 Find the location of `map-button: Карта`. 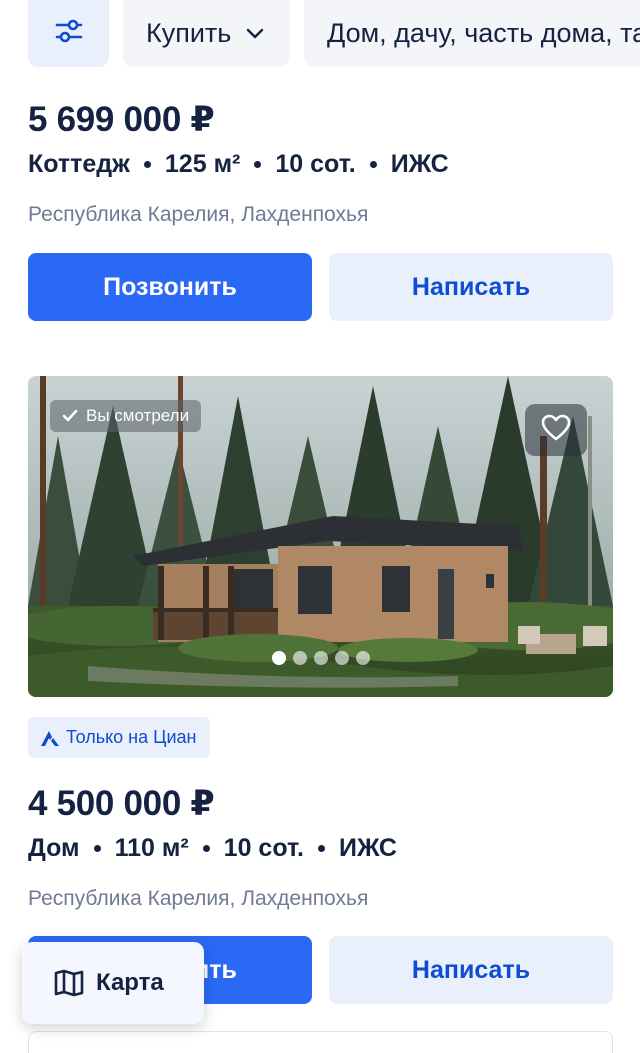

map-button: Карта is located at coordinates (113, 983).